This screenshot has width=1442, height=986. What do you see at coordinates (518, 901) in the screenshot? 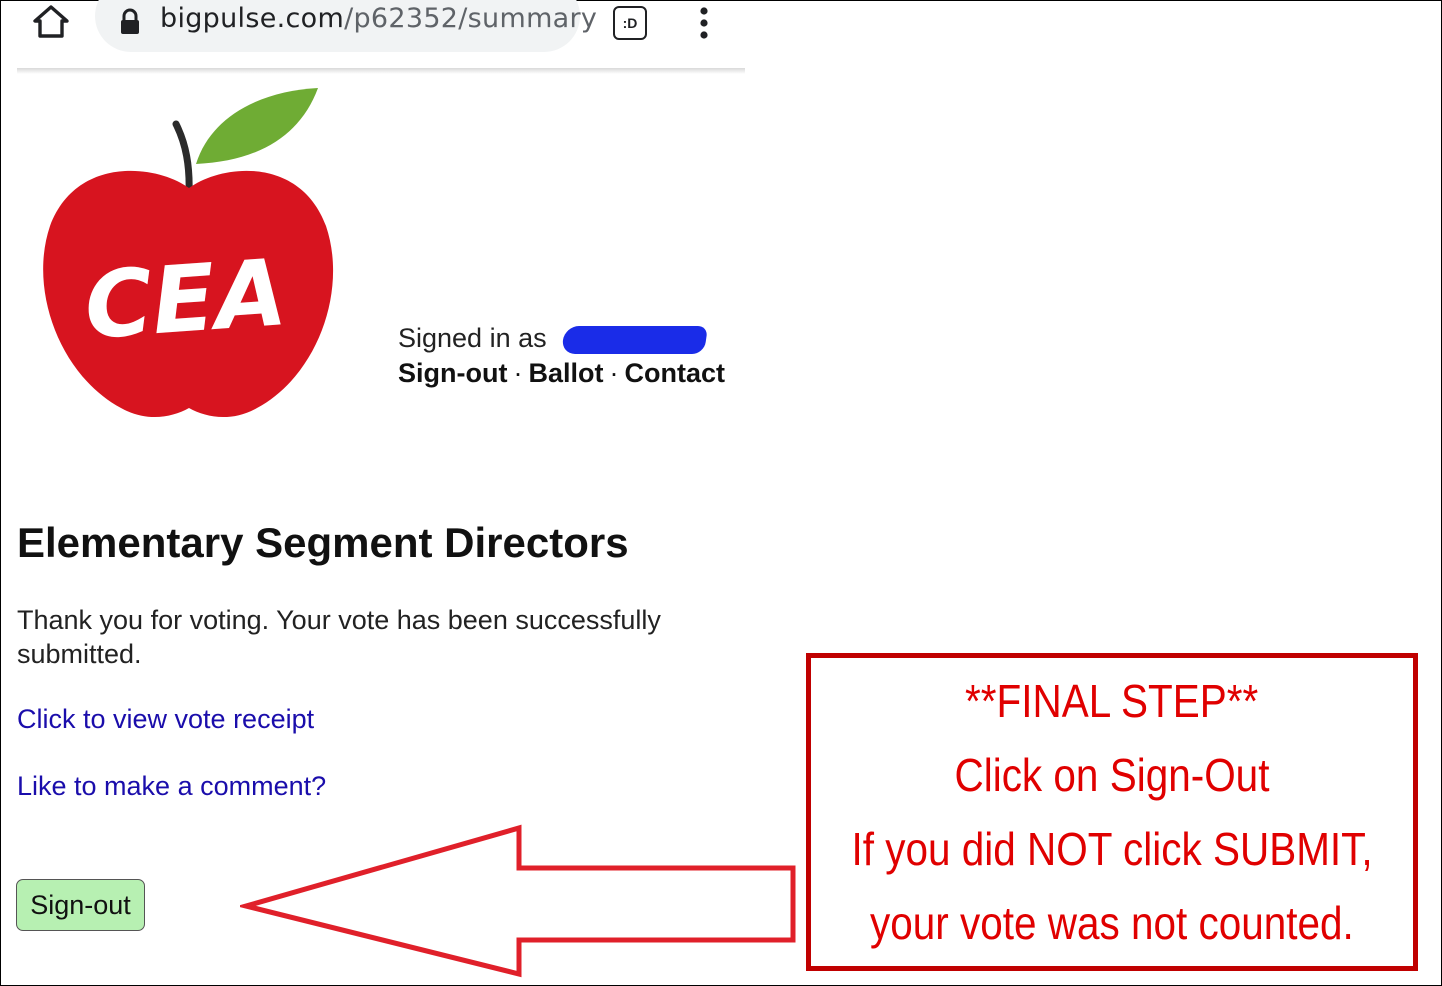
I see `left-arrow-annotation` at bounding box center [518, 901].